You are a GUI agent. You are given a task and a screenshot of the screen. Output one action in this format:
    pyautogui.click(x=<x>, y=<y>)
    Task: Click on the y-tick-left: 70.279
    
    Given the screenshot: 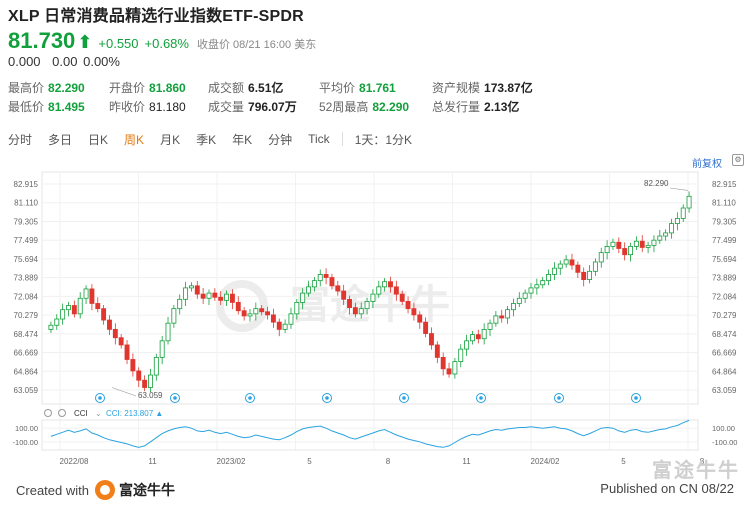 What is the action you would take?
    pyautogui.click(x=26, y=315)
    